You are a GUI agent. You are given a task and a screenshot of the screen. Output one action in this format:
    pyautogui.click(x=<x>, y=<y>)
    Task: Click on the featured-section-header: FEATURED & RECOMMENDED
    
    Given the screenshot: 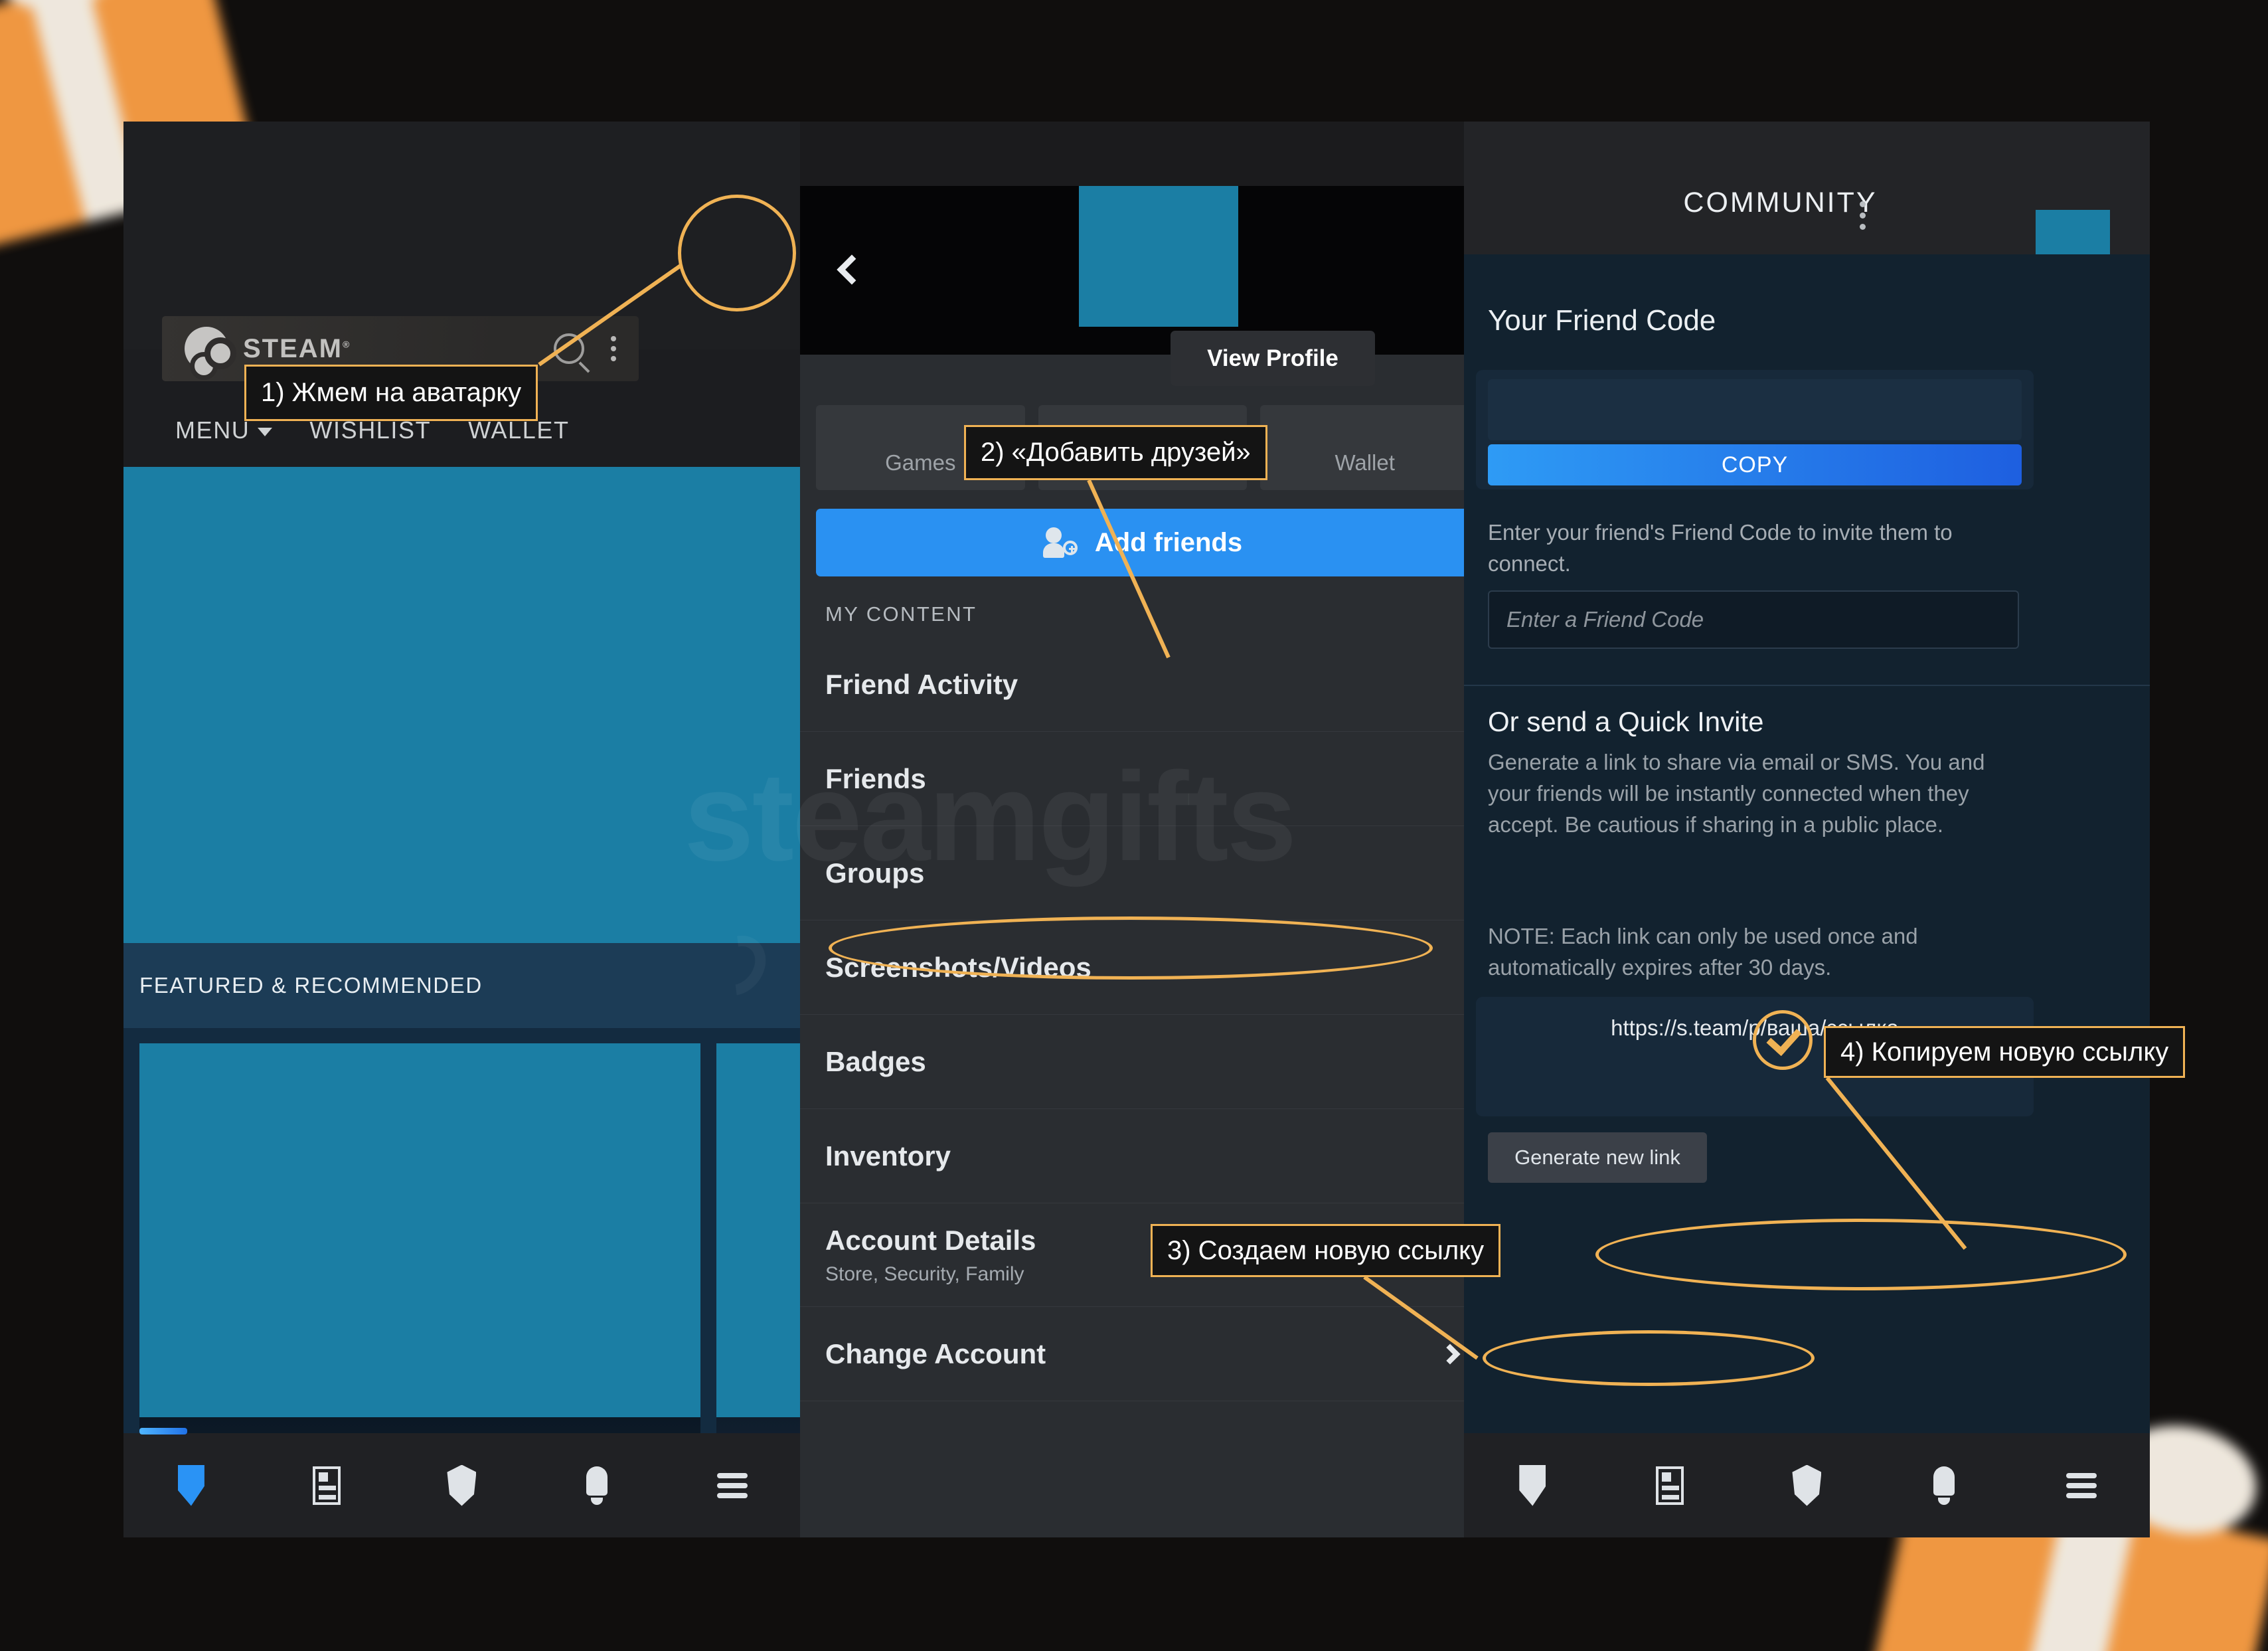 What is the action you would take?
    pyautogui.click(x=461, y=976)
    